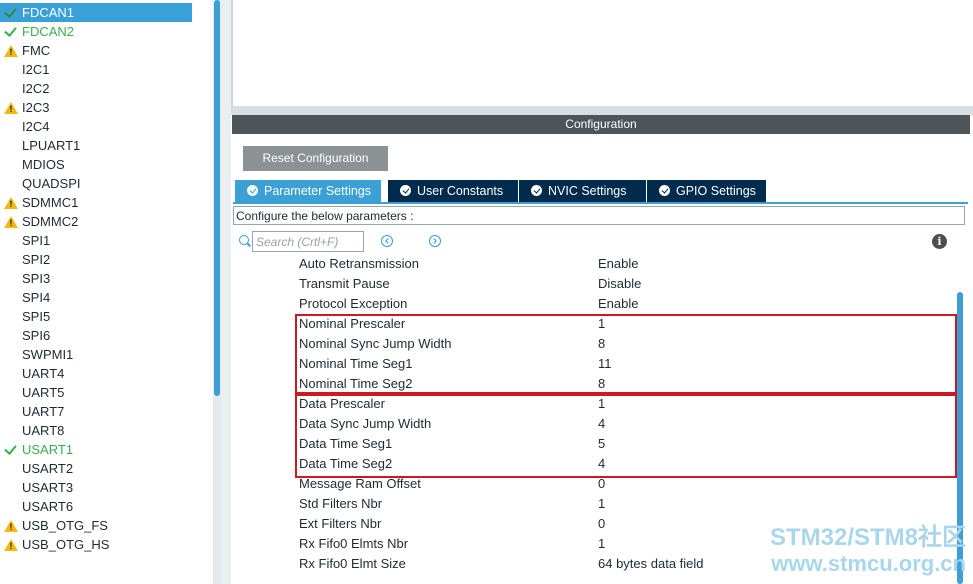 Image resolution: width=973 pixels, height=584 pixels. What do you see at coordinates (96, 107) in the screenshot?
I see `peripheral-item-i2c3: I2C3` at bounding box center [96, 107].